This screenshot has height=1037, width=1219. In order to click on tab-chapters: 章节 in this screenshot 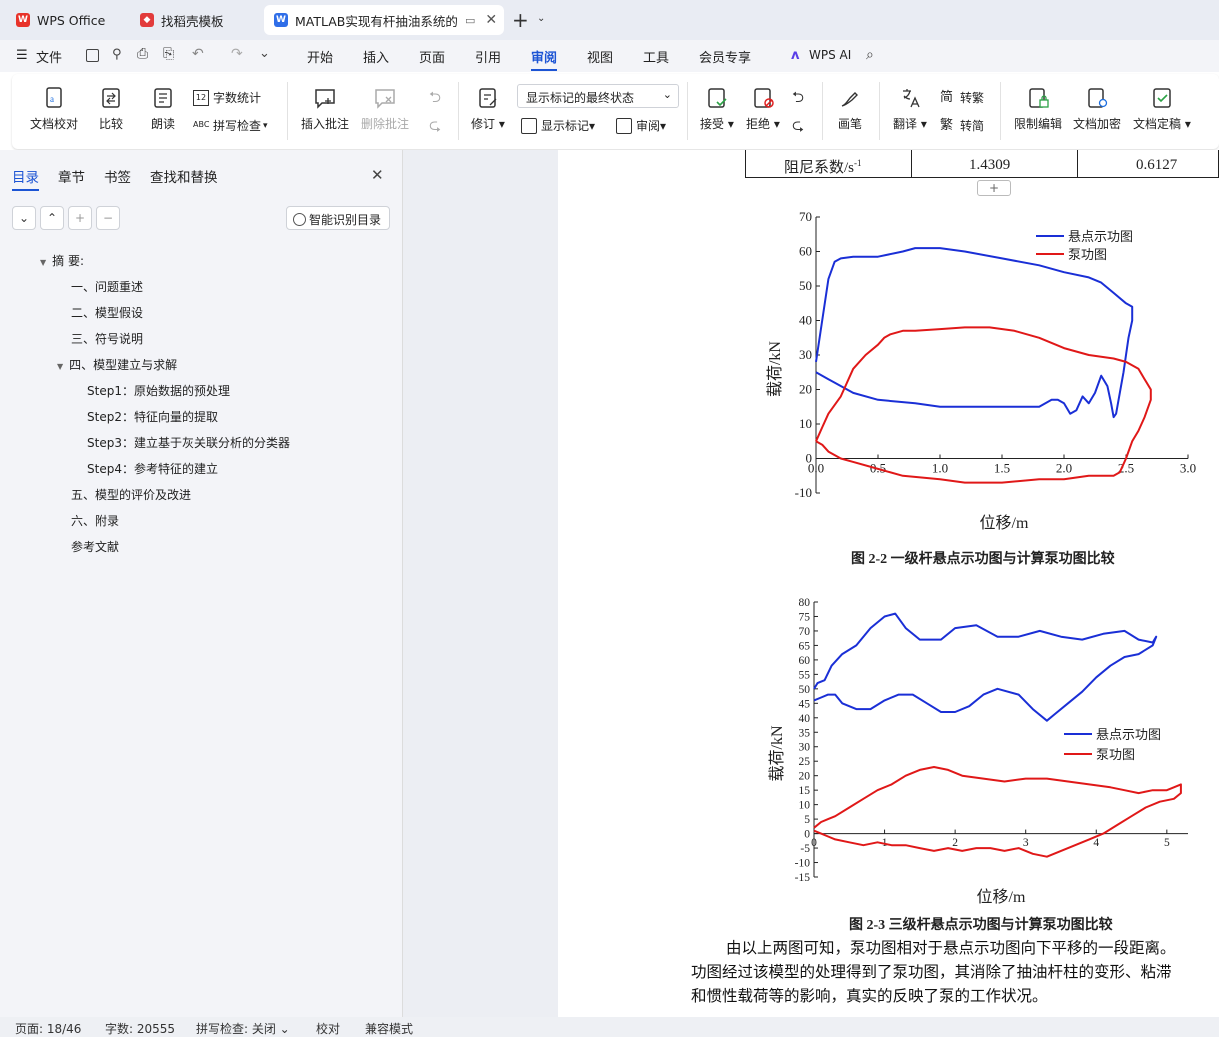, I will do `click(71, 176)`.